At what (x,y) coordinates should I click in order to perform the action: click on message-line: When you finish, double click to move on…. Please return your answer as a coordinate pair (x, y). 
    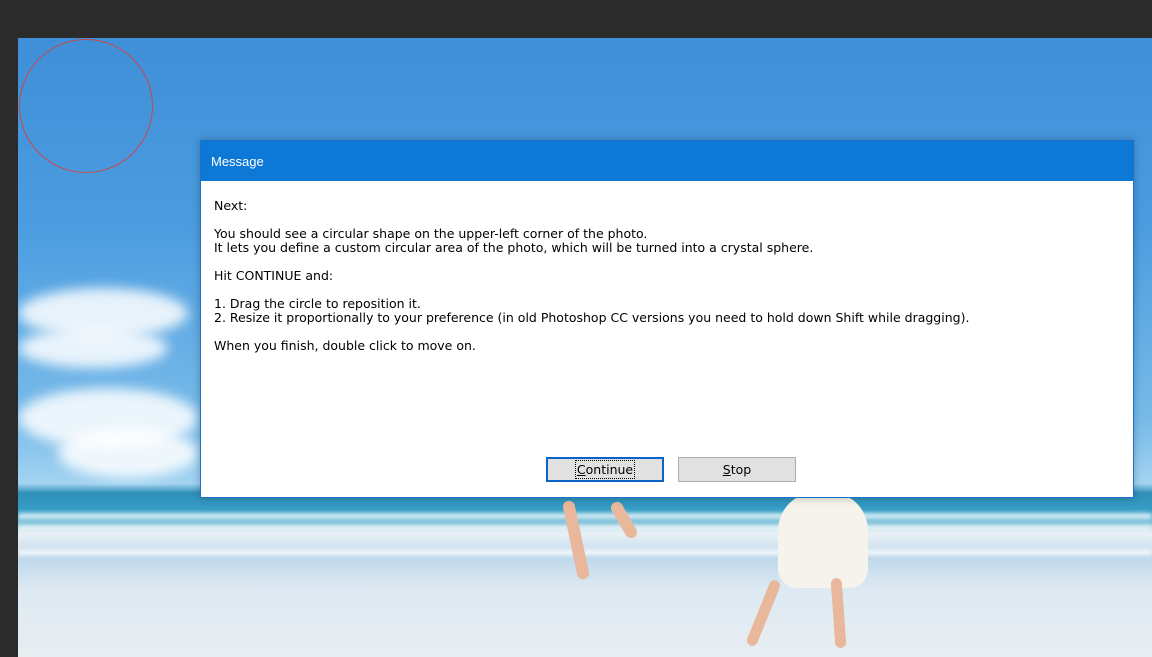
    Looking at the image, I should click on (345, 345).